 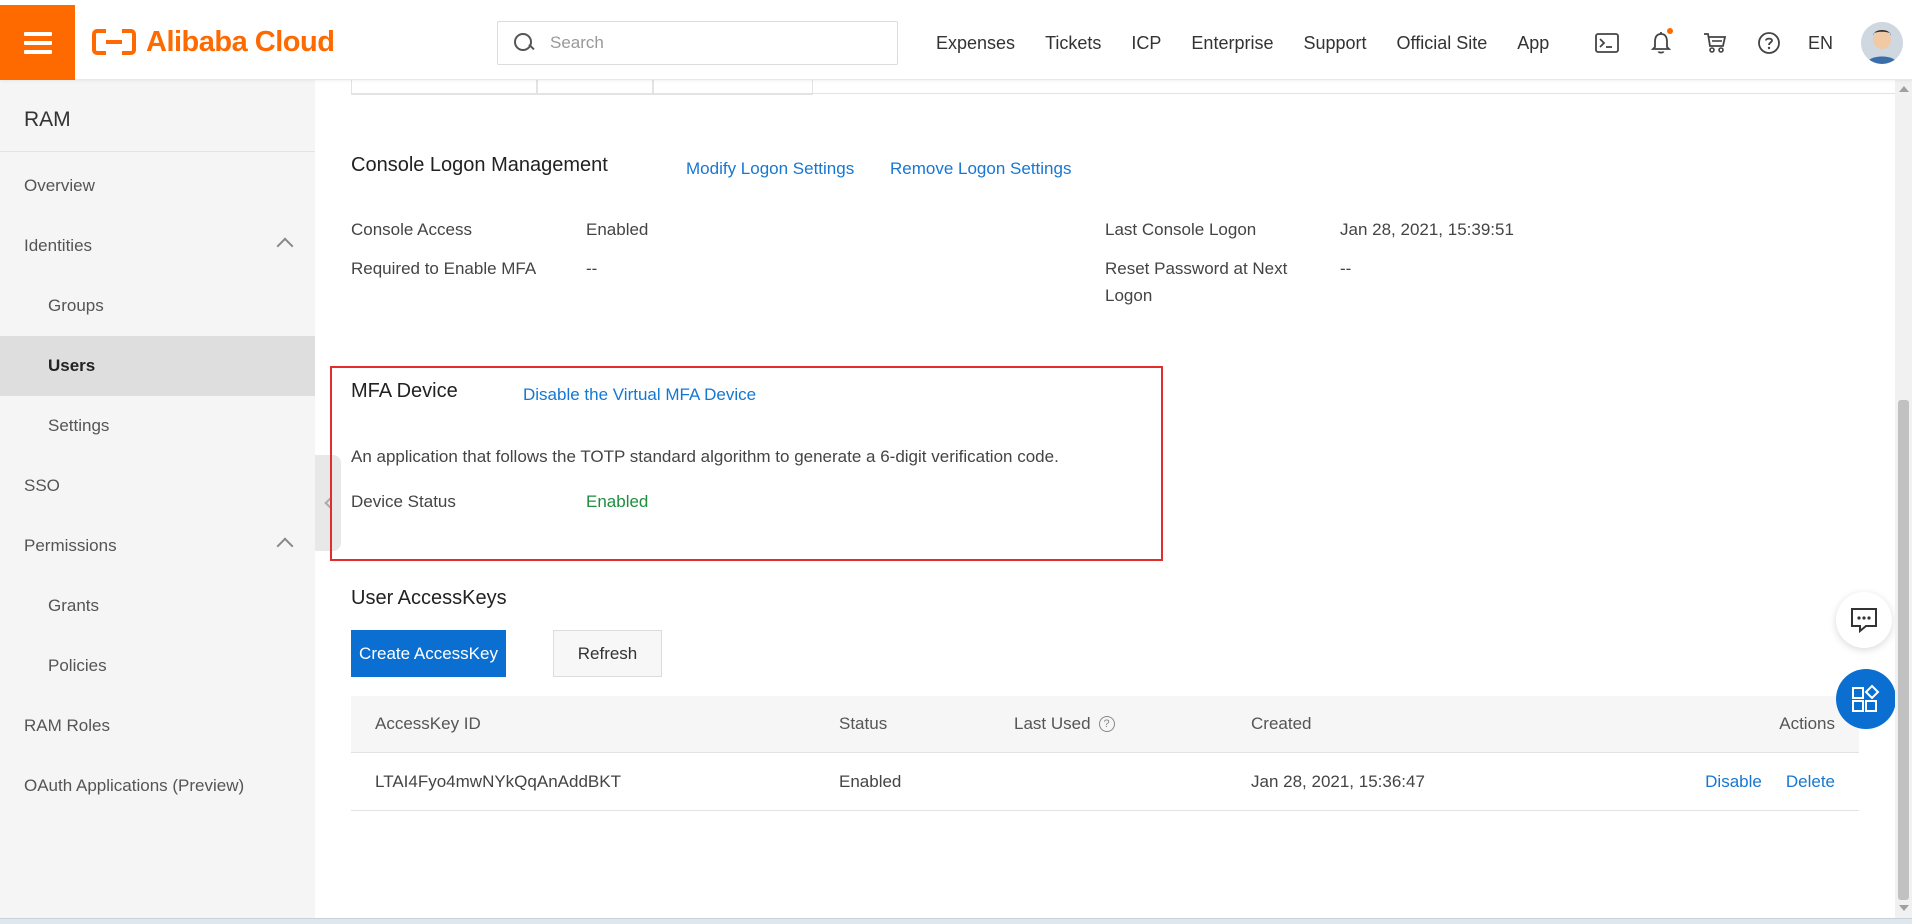 I want to click on sidebar-item-sso: SSO, so click(x=157, y=486).